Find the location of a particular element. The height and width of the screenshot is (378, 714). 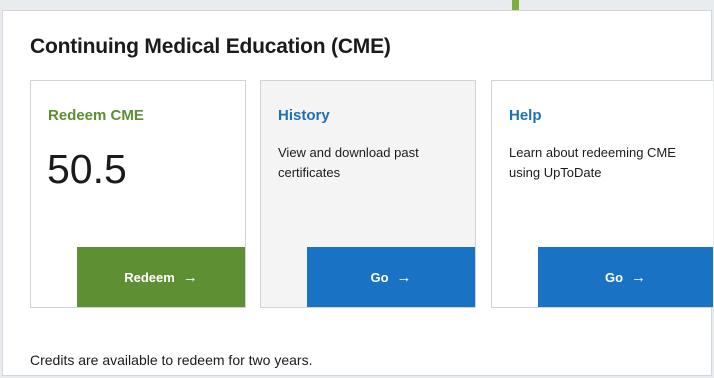

help-go-button: Go → is located at coordinates (625, 277).